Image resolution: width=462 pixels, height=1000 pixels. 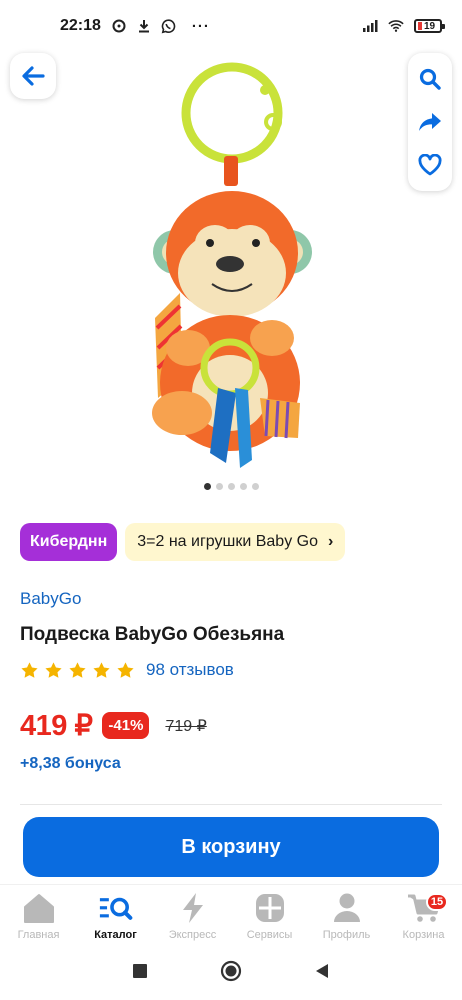 I want to click on nav-item-home: Главная, so click(x=38, y=915).